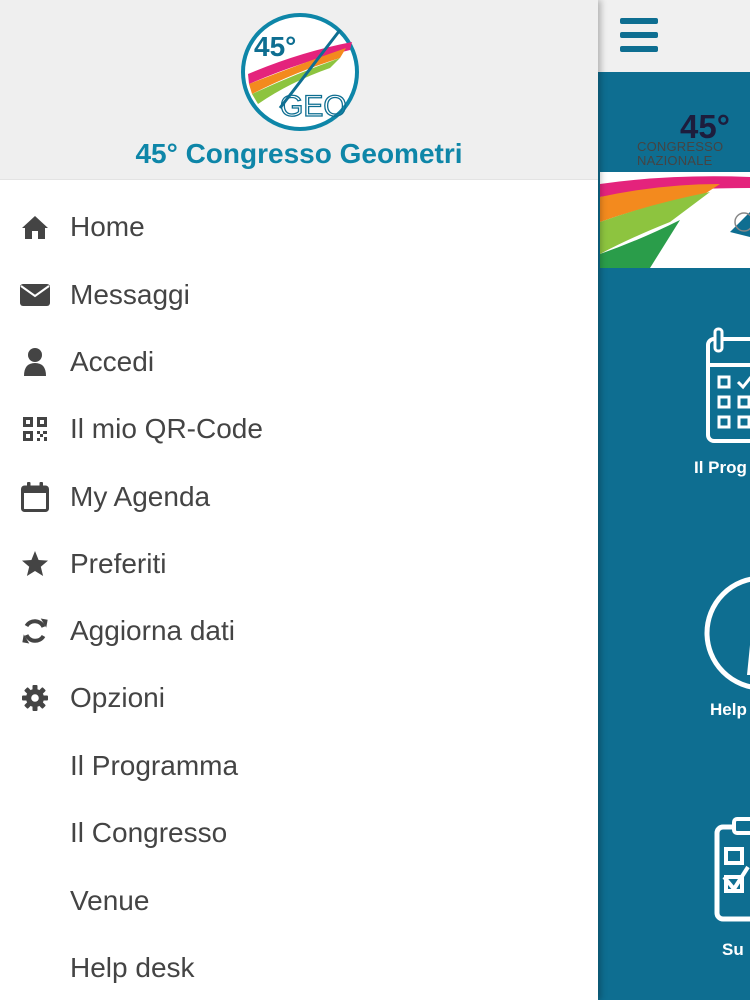 The image size is (750, 1000). I want to click on logo-text: GEO, so click(313, 106).